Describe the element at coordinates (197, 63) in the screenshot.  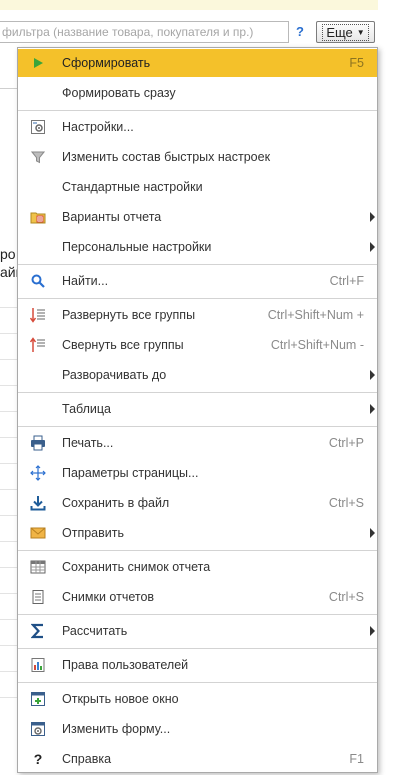
I see `menu-item-generate: Сформировать F5` at that location.